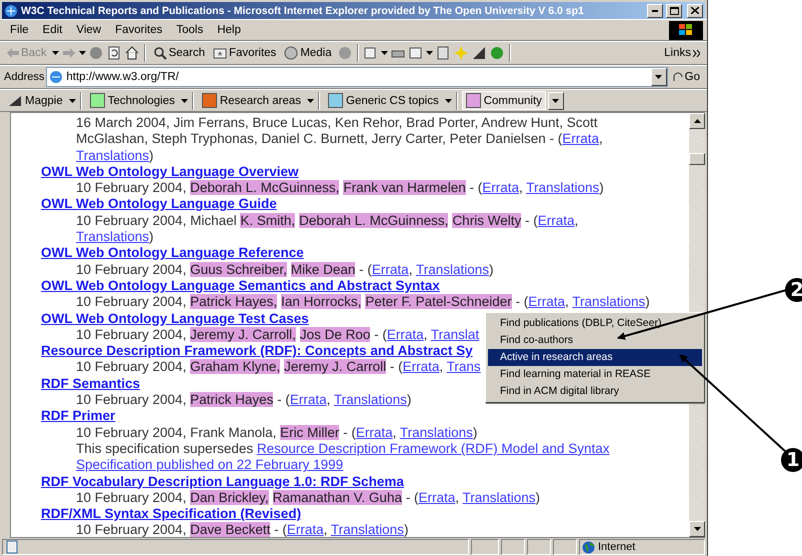 The width and height of the screenshot is (802, 556). What do you see at coordinates (171, 514) in the screenshot?
I see `document-title-link: RDF/XML Syntax Specification (Revised)` at bounding box center [171, 514].